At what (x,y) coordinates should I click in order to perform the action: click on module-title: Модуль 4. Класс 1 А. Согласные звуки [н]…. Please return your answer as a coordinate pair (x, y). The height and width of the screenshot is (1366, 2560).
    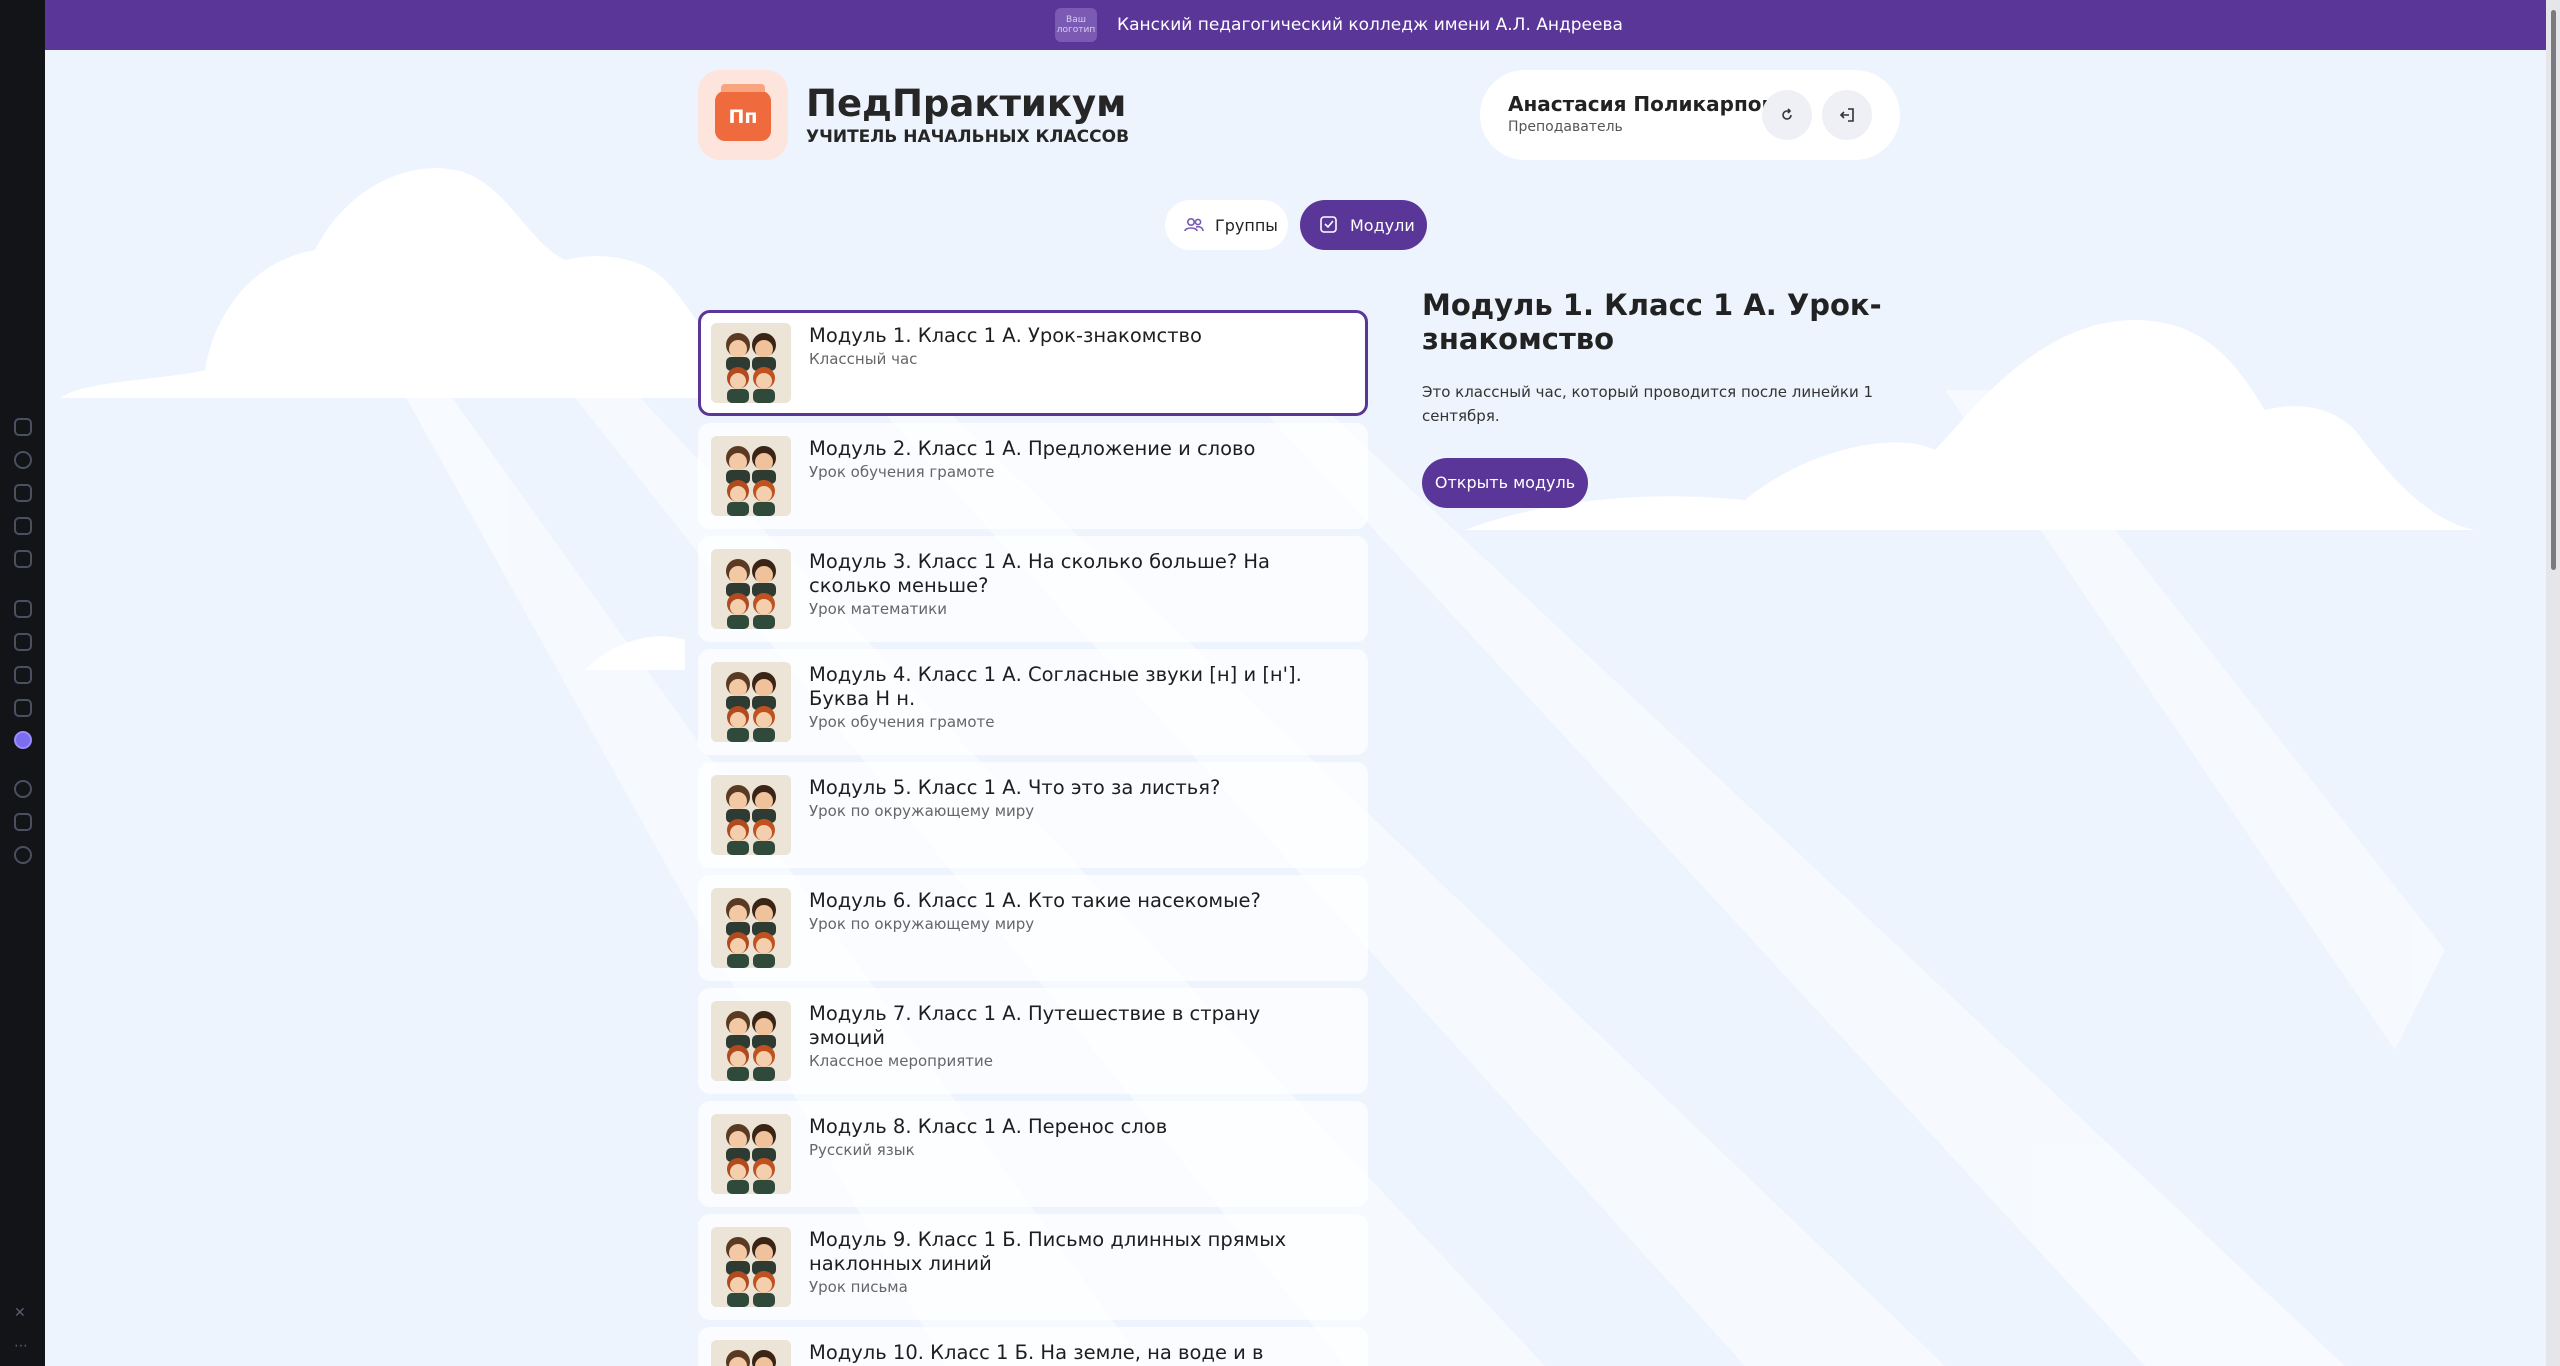
    Looking at the image, I should click on (1055, 686).